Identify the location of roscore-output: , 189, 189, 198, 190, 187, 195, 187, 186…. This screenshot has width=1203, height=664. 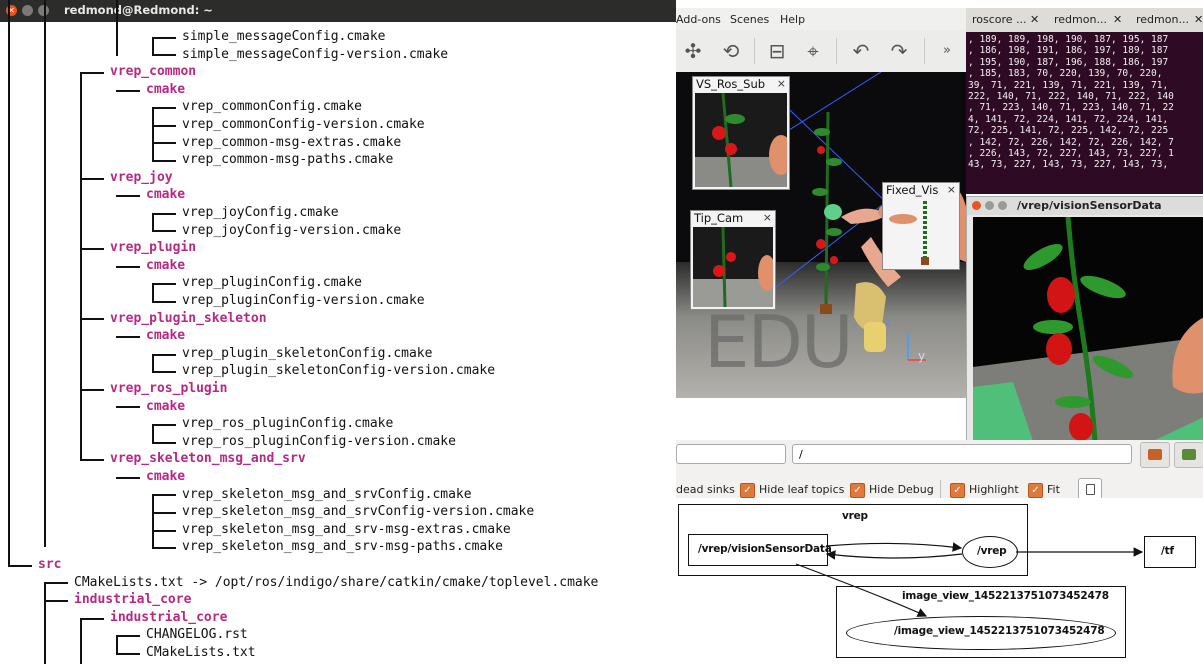
(1084, 113).